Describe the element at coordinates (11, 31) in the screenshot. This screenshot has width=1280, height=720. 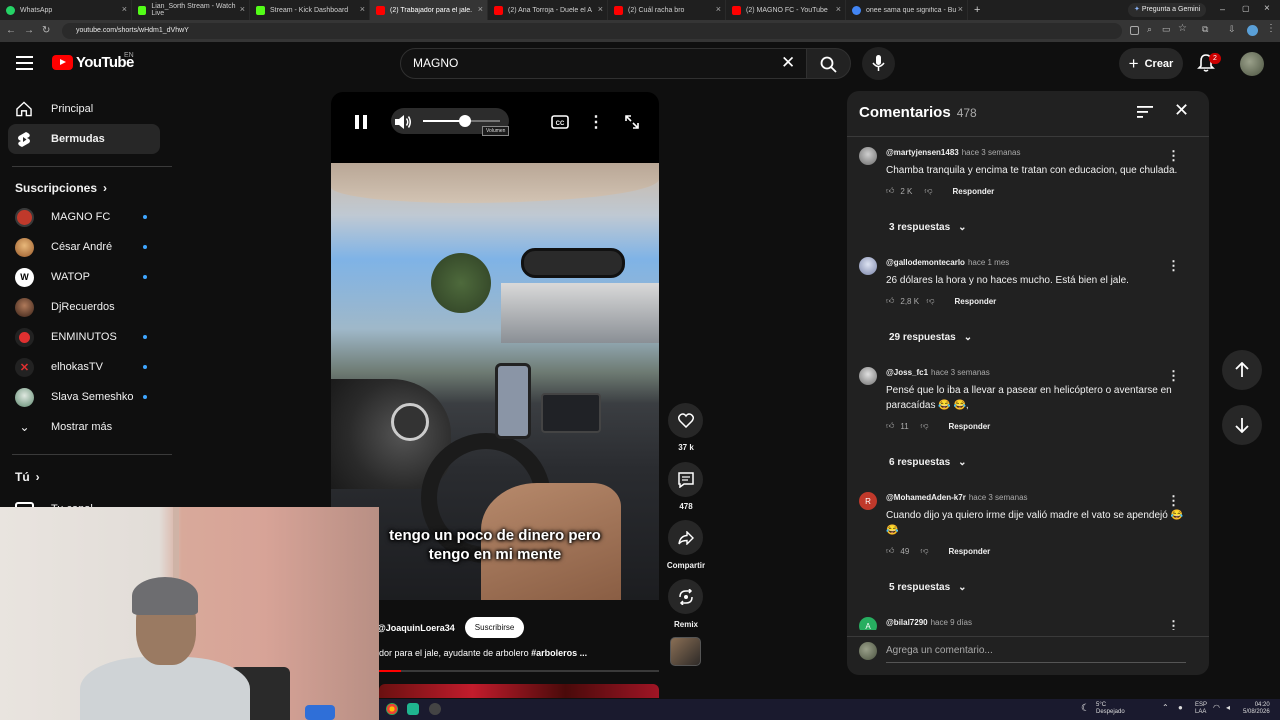
I see `back-icon: ←` at that location.